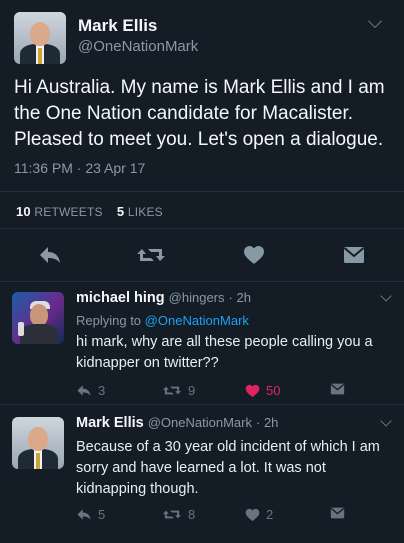 The width and height of the screenshot is (404, 543). I want to click on like-count: 50, so click(273, 390).